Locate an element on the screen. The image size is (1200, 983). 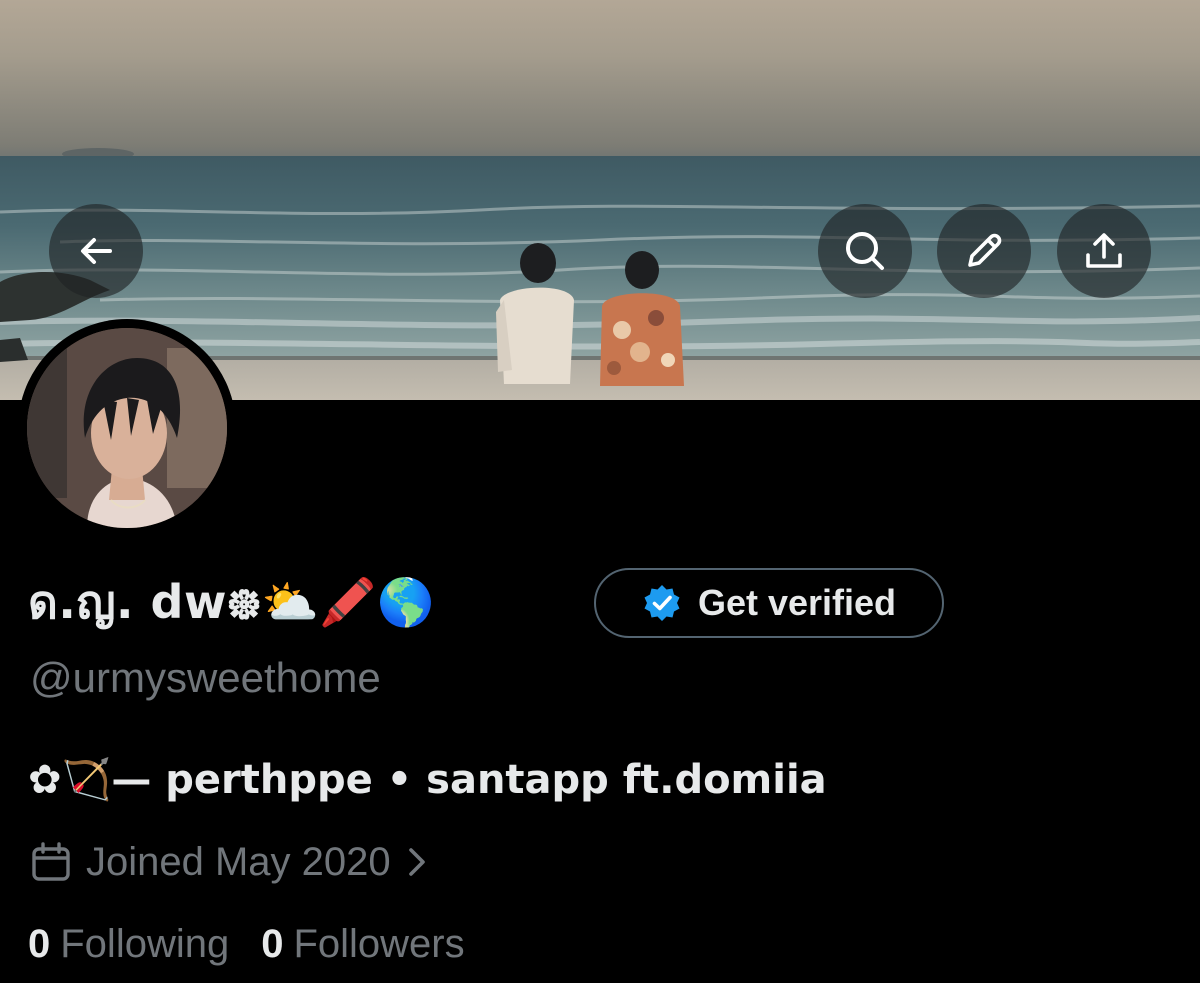
display-name-row: ด.ญ. dw᪥⛅🖍️🌎 is located at coordinates (231, 604).